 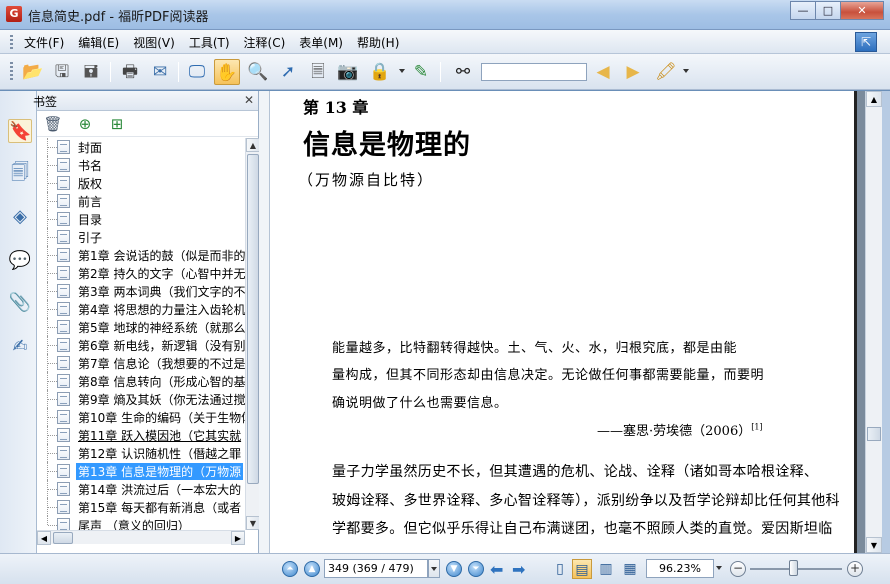 I want to click on go-forward-icon: ➡, so click(x=518, y=569).